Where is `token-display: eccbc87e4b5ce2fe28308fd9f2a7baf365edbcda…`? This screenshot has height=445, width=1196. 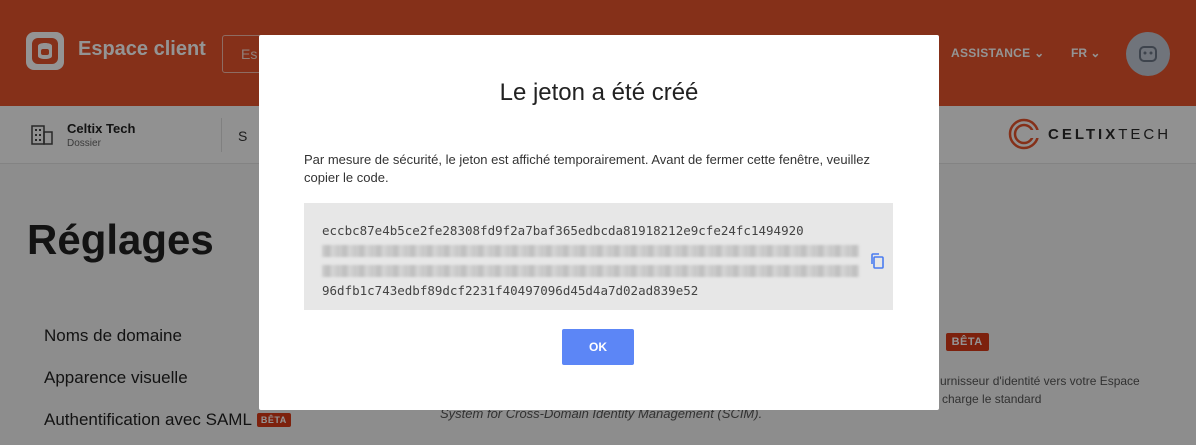 token-display: eccbc87e4b5ce2fe28308fd9f2a7baf365edbcda… is located at coordinates (598, 256).